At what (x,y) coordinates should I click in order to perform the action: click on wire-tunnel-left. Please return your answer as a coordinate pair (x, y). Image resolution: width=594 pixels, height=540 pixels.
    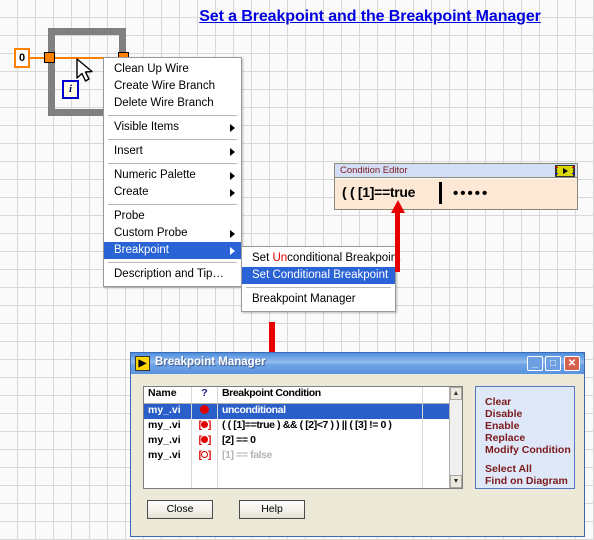
    Looking at the image, I should click on (49, 57).